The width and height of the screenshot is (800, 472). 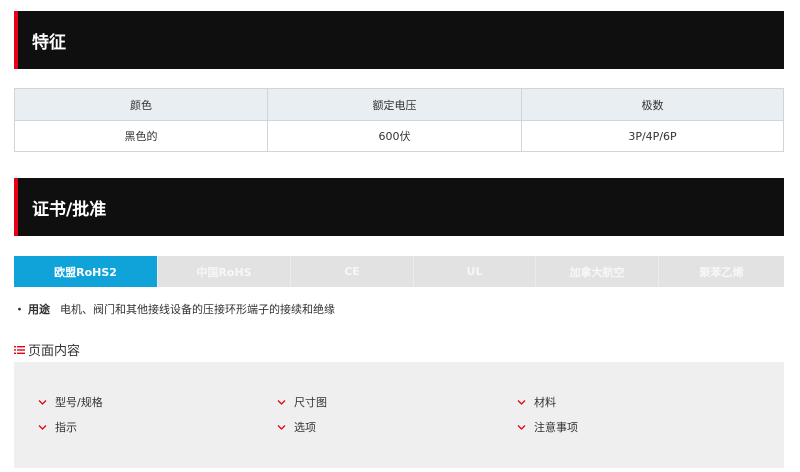 What do you see at coordinates (49, 42) in the screenshot?
I see `features-title: 特征` at bounding box center [49, 42].